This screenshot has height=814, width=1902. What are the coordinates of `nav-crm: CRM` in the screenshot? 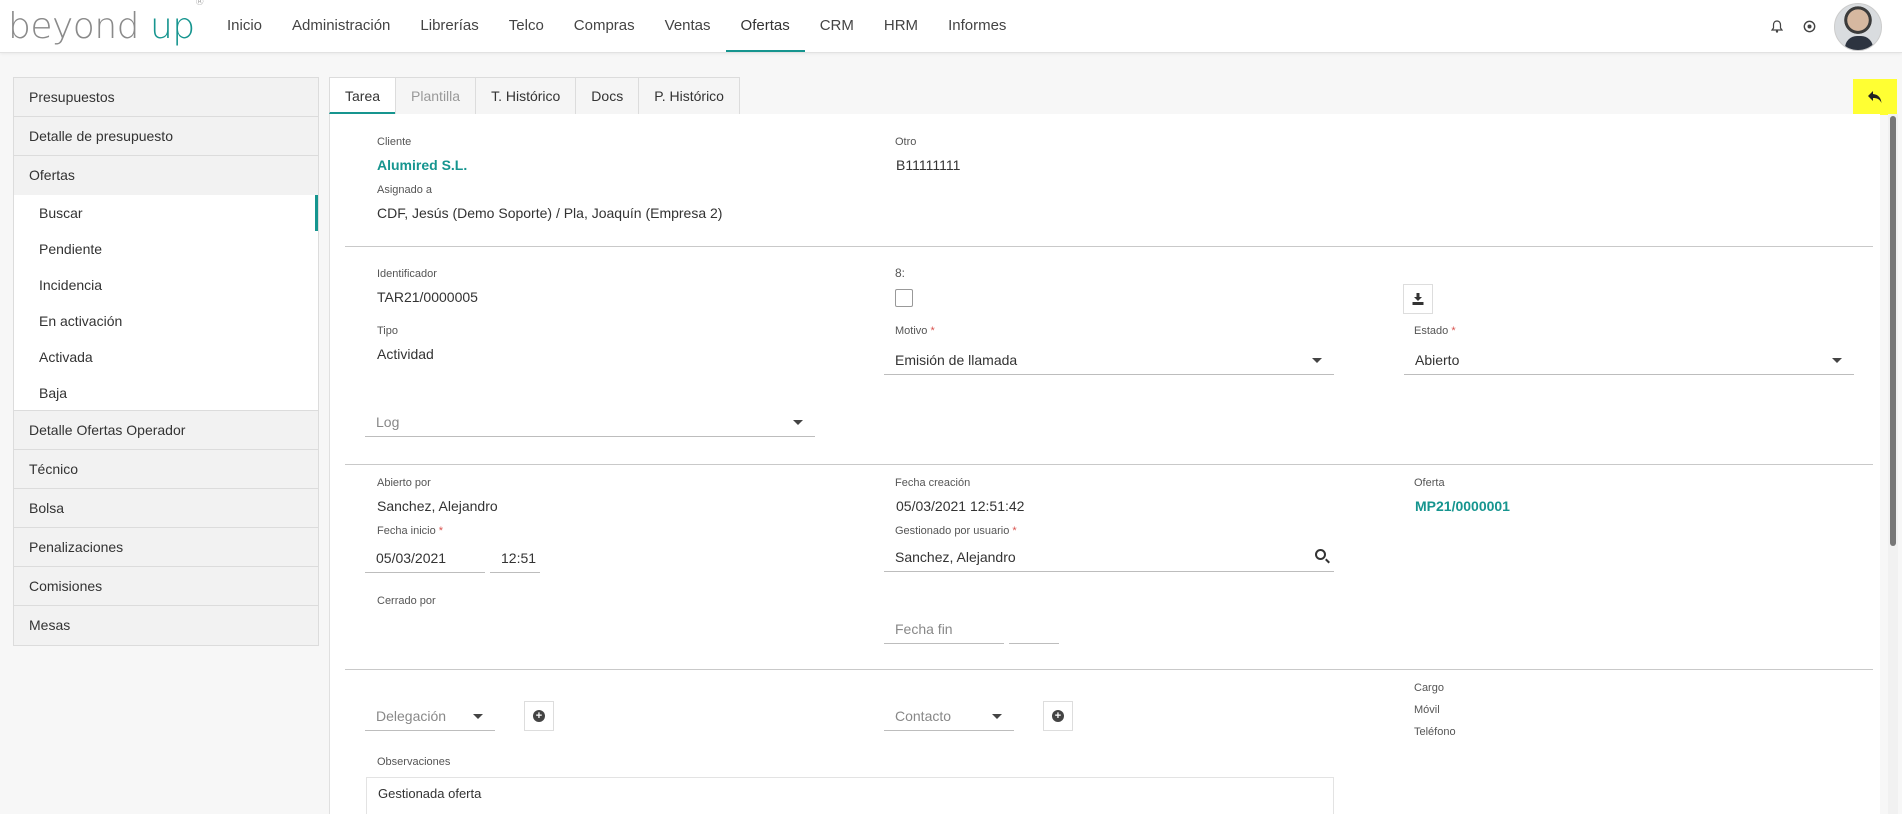 It's located at (837, 26).